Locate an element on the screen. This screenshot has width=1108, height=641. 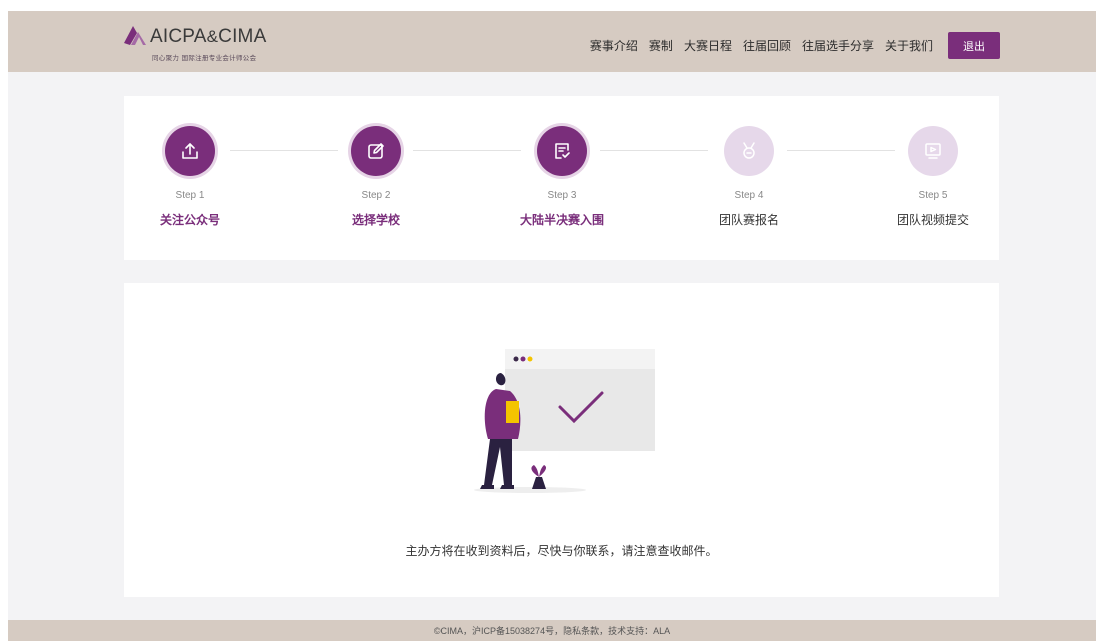
video-icon is located at coordinates (933, 151).